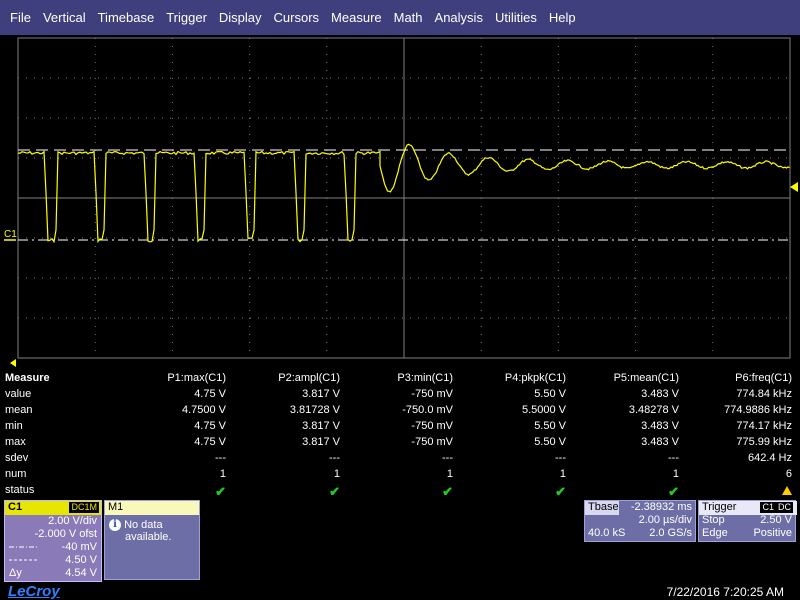 This screenshot has width=800, height=600. I want to click on measure-column-p4: P4:pkpk(C1), so click(506, 378).